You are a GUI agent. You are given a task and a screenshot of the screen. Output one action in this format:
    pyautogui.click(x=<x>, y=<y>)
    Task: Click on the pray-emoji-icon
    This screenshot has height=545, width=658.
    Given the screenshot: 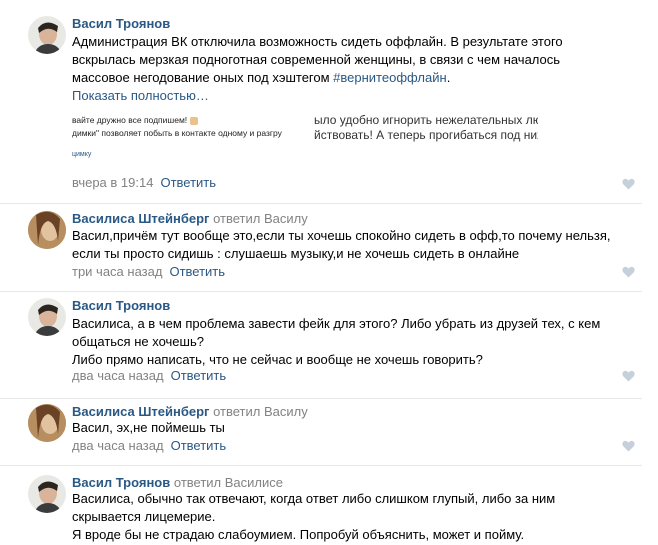 What is the action you would take?
    pyautogui.click(x=193, y=120)
    